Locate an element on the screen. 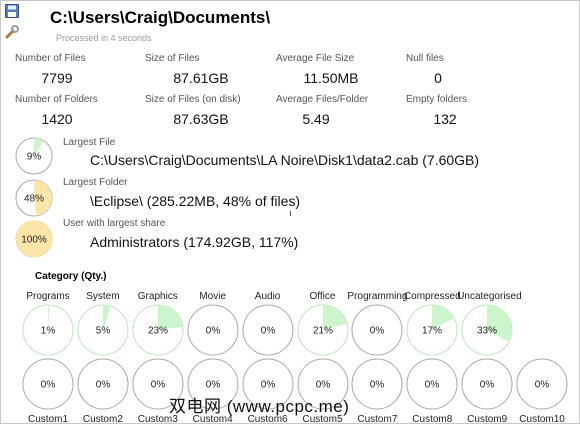  category-item-custom7: Custom7 0% is located at coordinates (377, 213).